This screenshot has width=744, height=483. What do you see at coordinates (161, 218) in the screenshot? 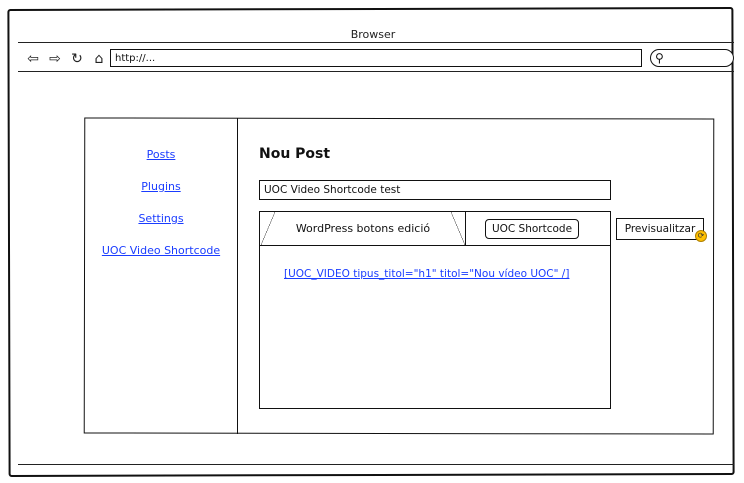
I see `sidebar-item-settings: Settings` at bounding box center [161, 218].